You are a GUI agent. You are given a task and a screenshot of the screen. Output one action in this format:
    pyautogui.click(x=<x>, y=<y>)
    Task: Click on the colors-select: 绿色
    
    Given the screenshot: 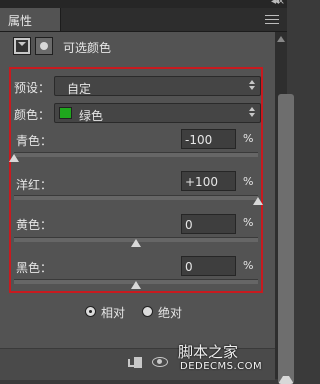 What is the action you would take?
    pyautogui.click(x=157, y=113)
    